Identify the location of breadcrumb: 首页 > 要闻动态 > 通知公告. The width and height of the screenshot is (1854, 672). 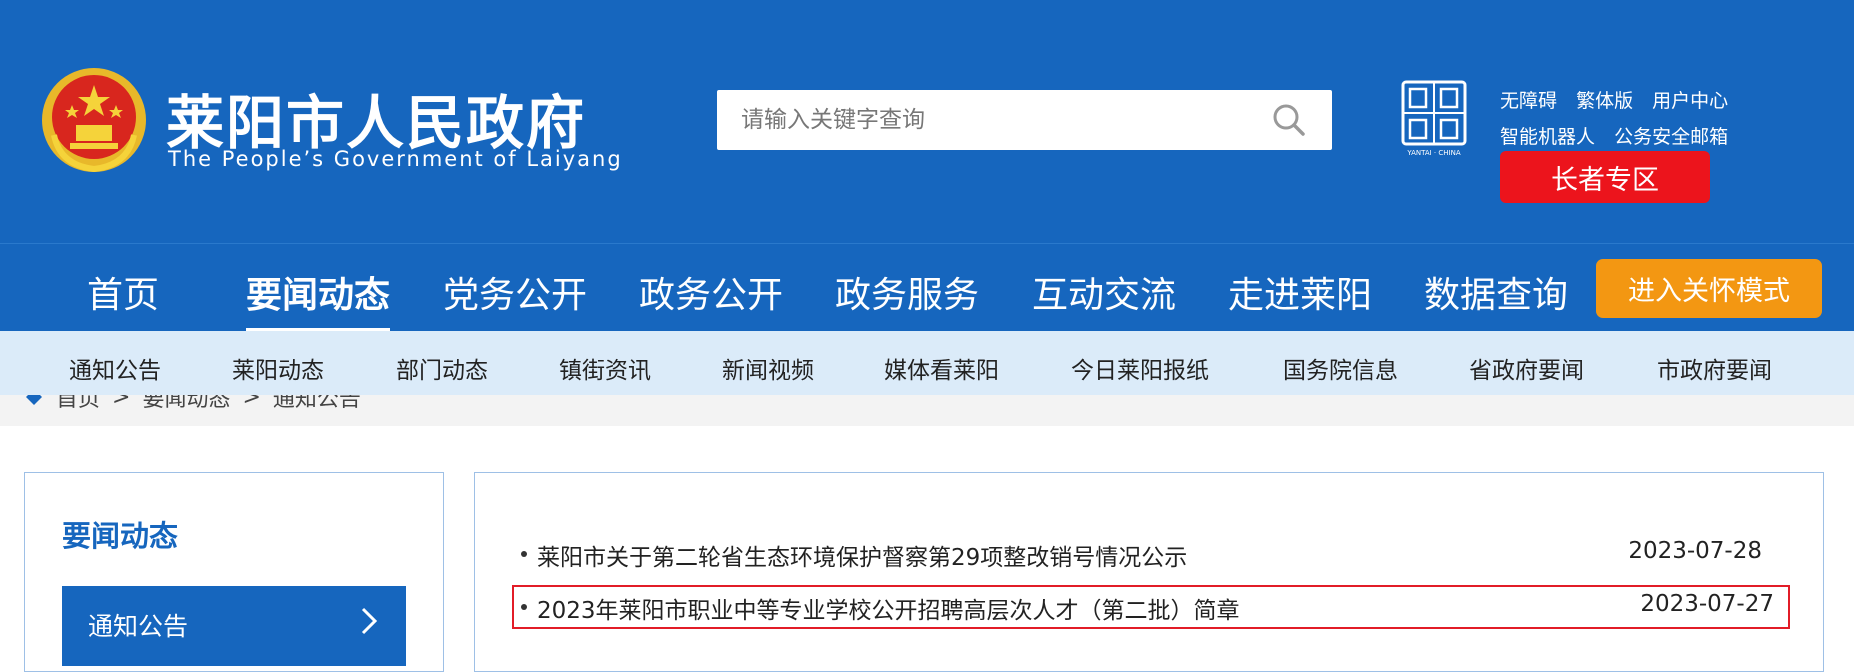
(927, 410).